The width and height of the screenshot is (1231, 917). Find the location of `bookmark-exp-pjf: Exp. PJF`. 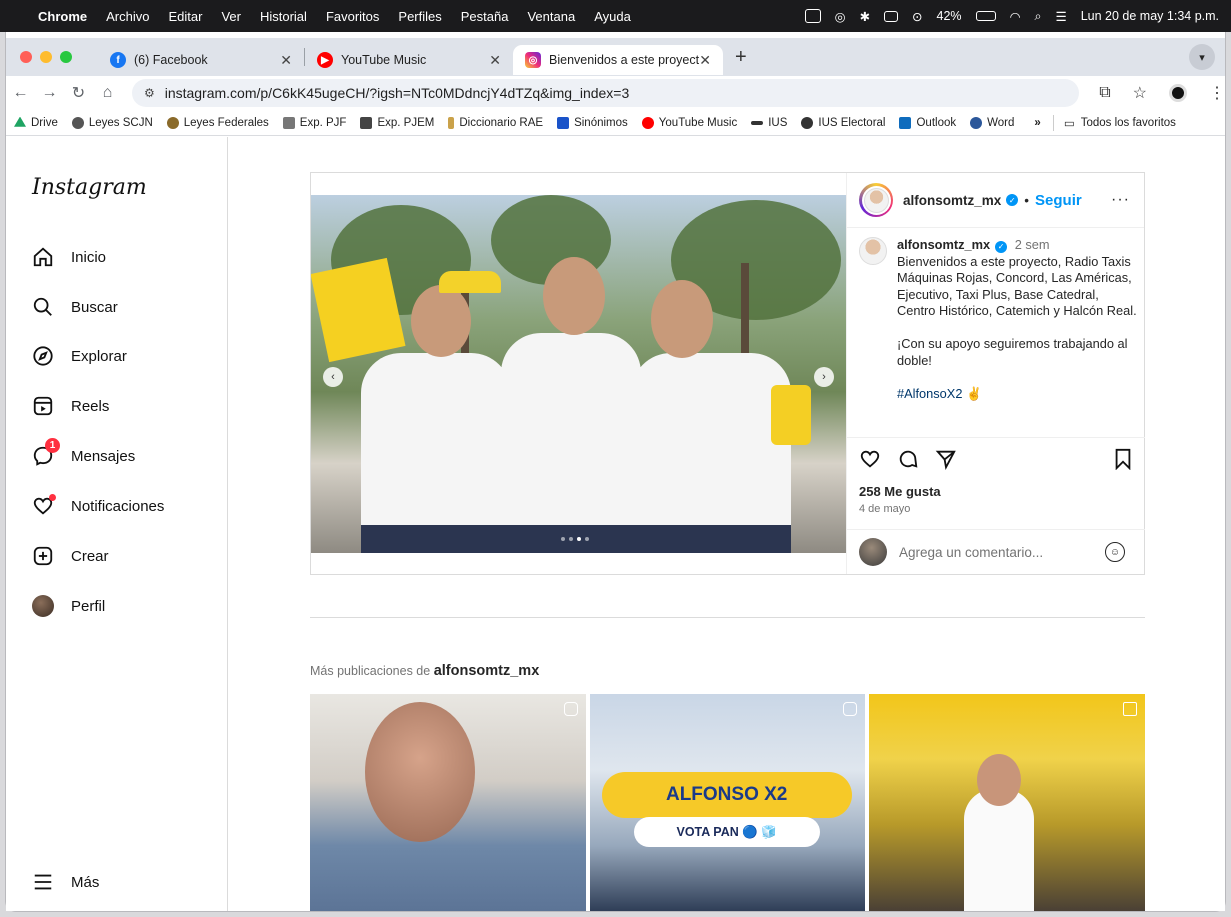

bookmark-exp-pjf: Exp. PJF is located at coordinates (314, 122).